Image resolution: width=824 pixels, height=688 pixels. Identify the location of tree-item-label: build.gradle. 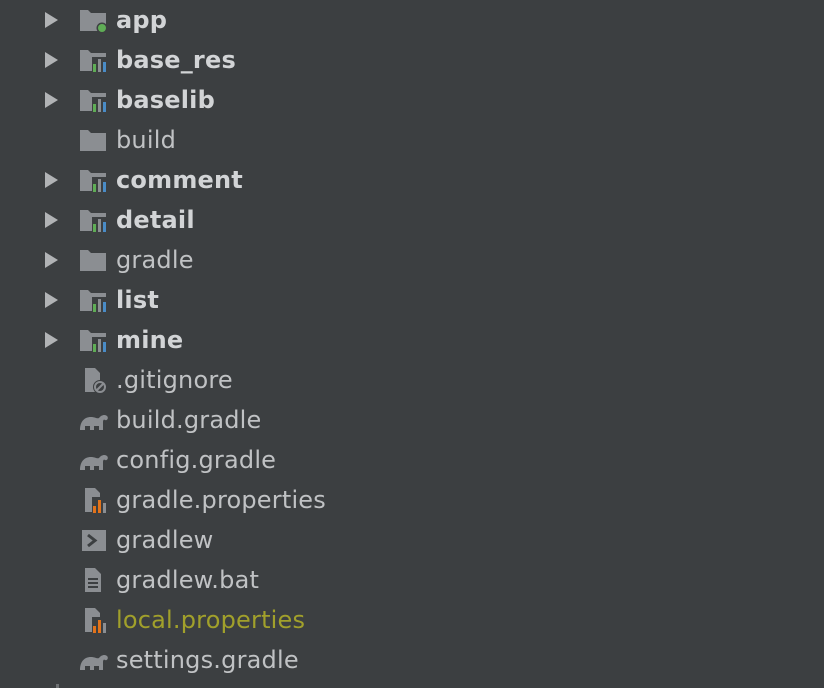
(189, 420).